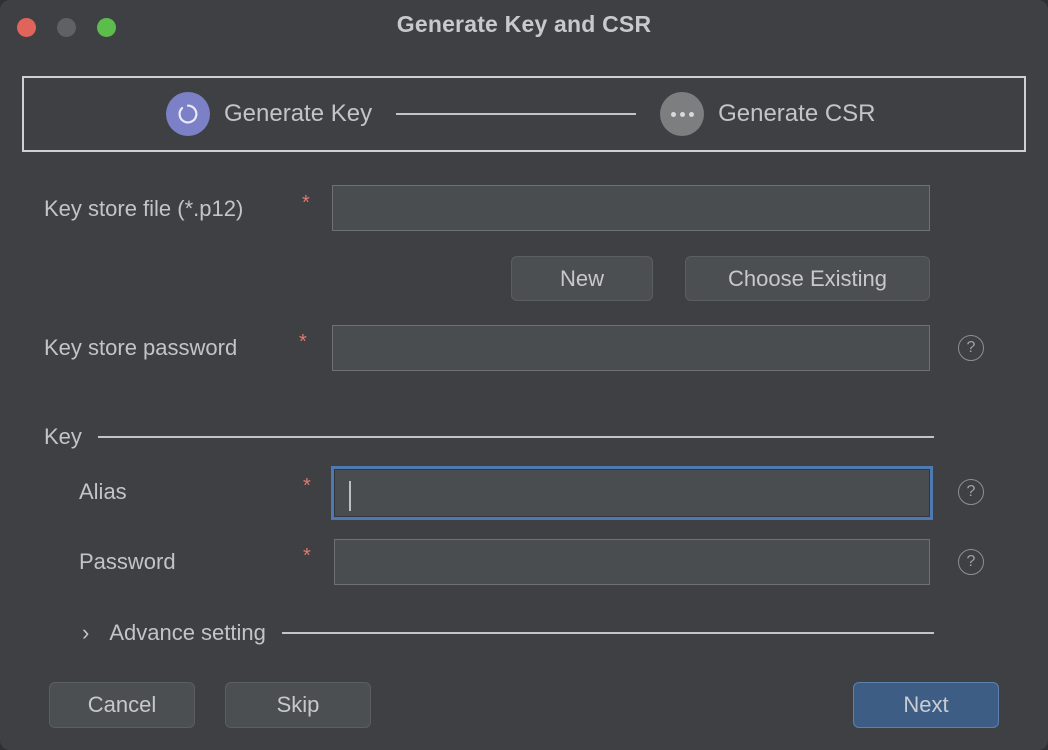 The height and width of the screenshot is (750, 1048). I want to click on step-generate-key: Generate Key, so click(269, 114).